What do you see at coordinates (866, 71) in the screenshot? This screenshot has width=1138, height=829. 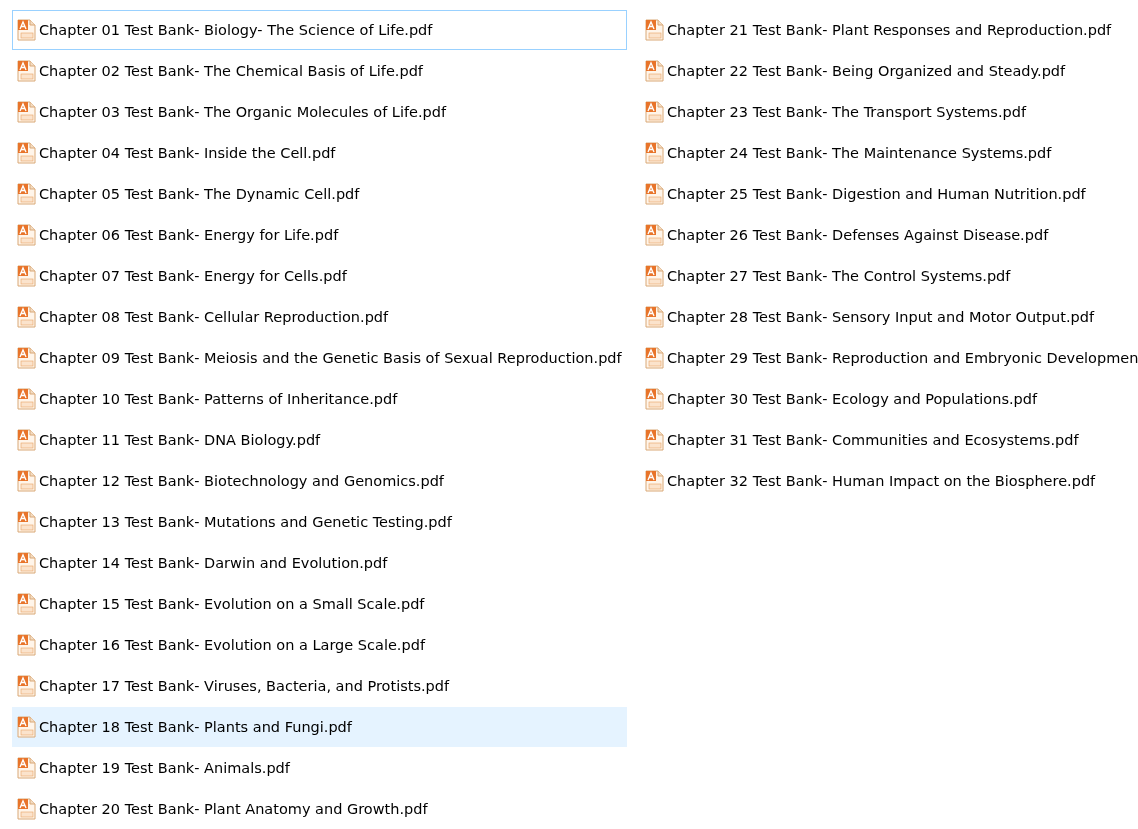 I see `file-name: Chapter 22 Test Bank- Being Organized and Steady.pdf` at bounding box center [866, 71].